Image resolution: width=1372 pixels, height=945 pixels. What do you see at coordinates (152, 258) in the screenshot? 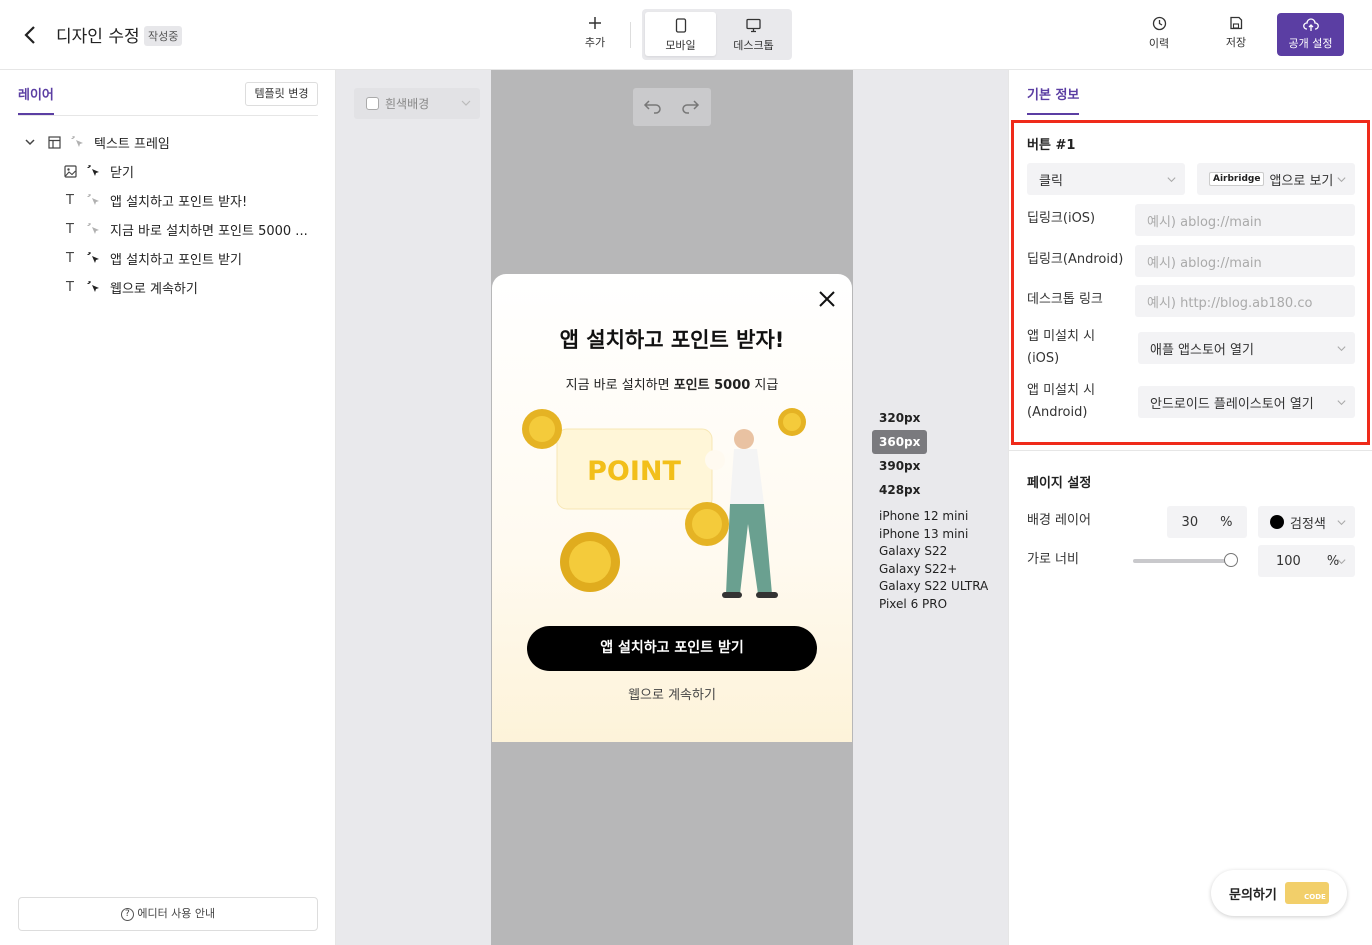
I see `layer-item-cta: T 앱 설치하고 포인트 받기` at bounding box center [152, 258].